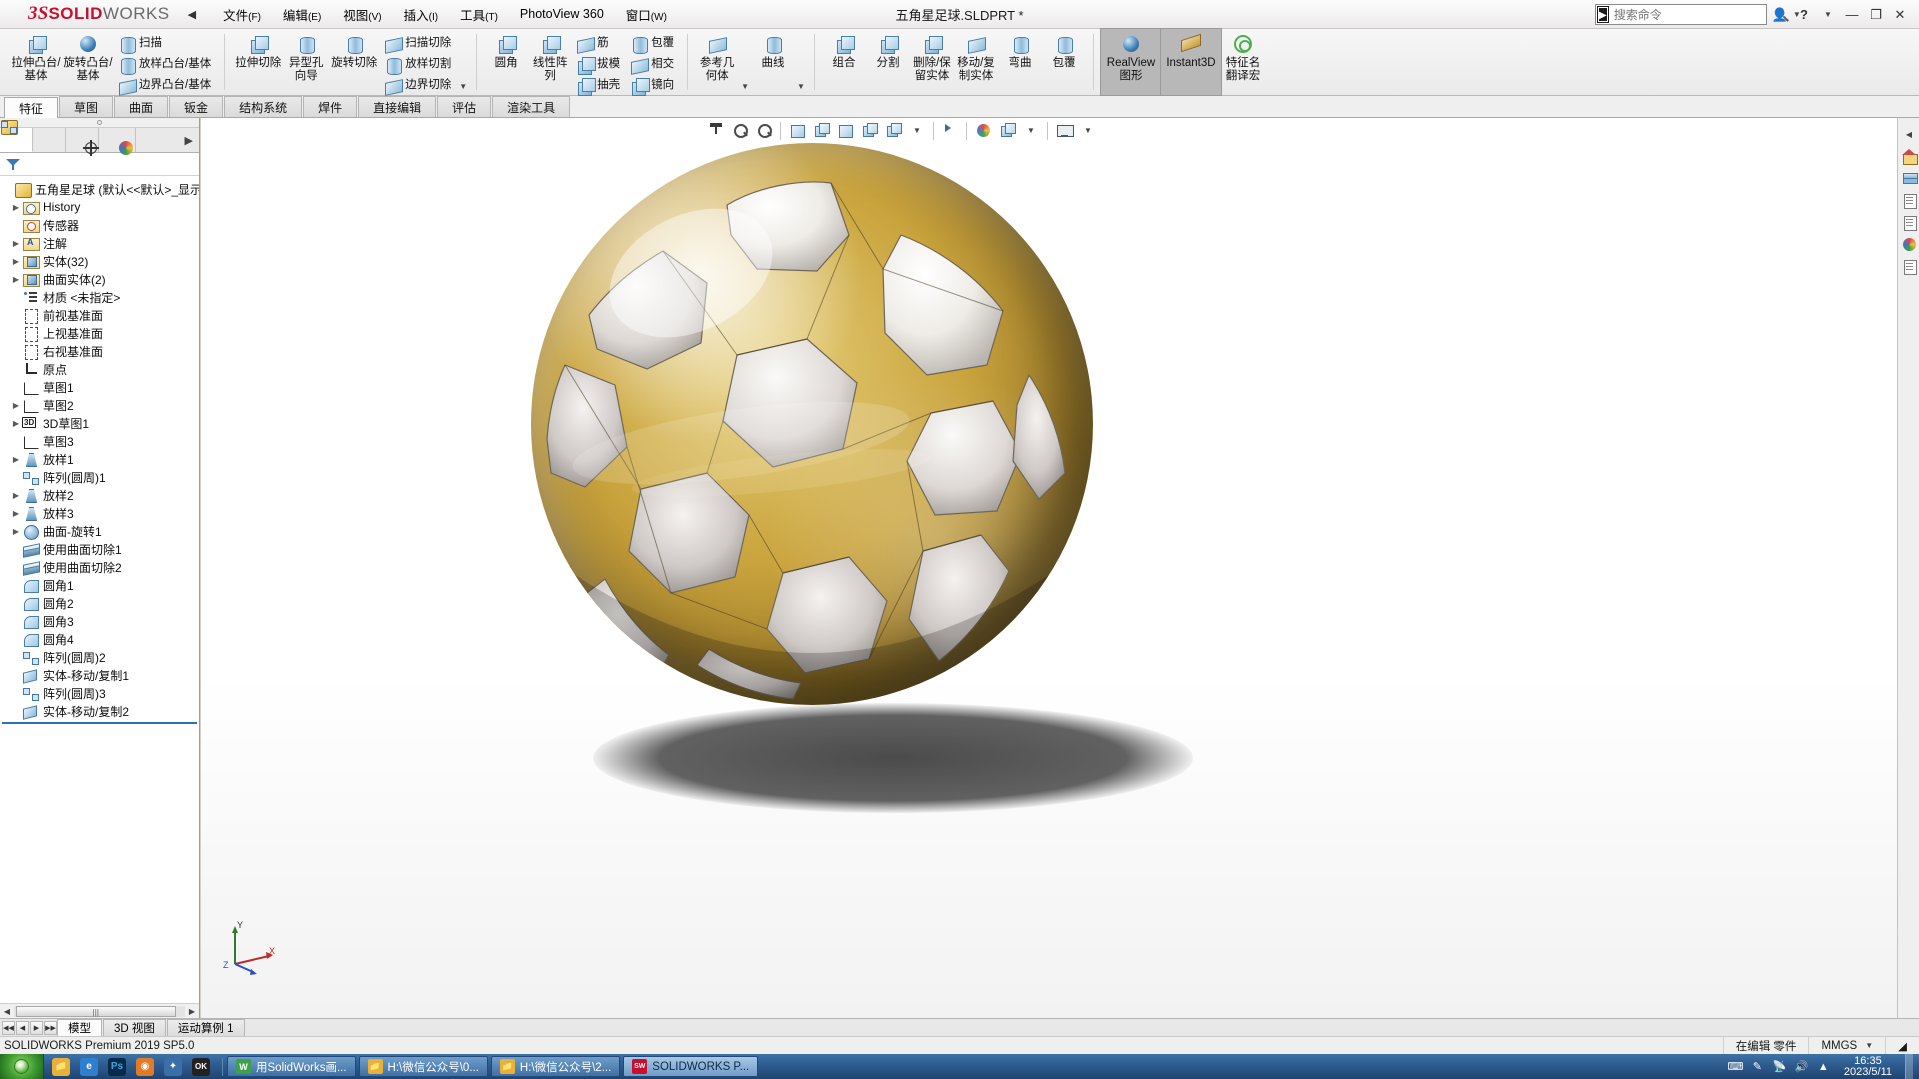 This screenshot has height=1079, width=1919. What do you see at coordinates (165, 83) in the screenshot?
I see `boundary-boss-button: 边界凸台/基体` at bounding box center [165, 83].